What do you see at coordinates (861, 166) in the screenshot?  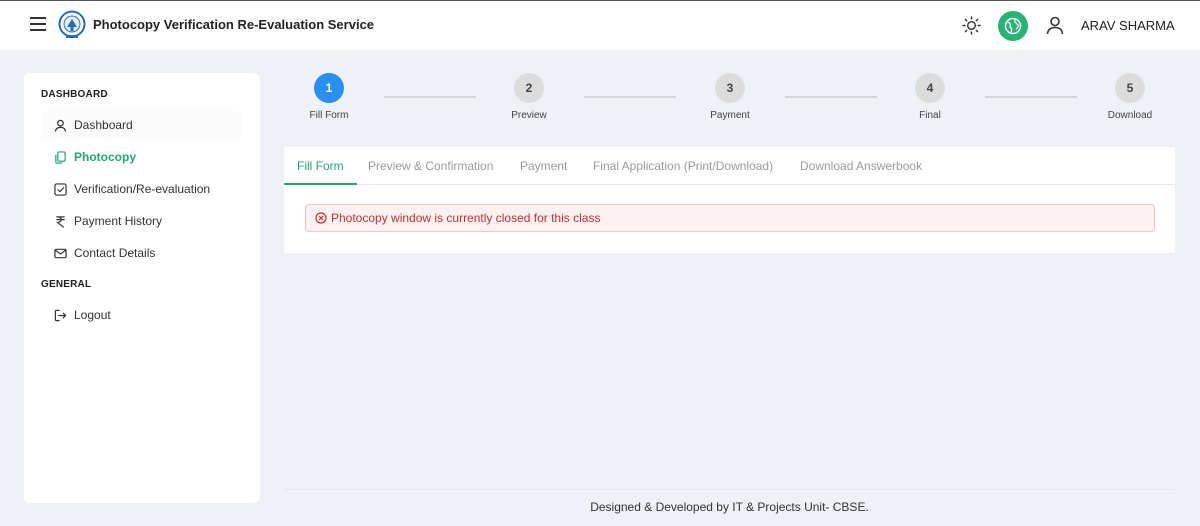 I see `tab-download-answerbook: Download Answerbook` at bounding box center [861, 166].